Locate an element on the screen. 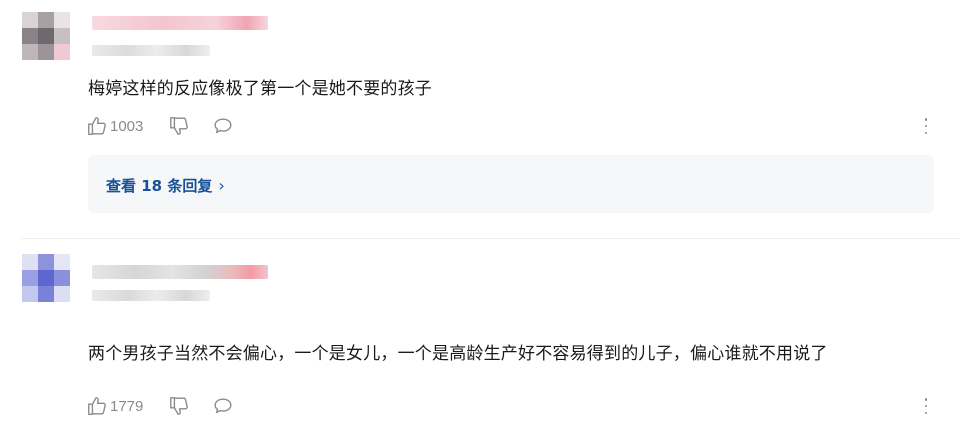  view-replies-label: 查看 18 条回复 is located at coordinates (159, 186).